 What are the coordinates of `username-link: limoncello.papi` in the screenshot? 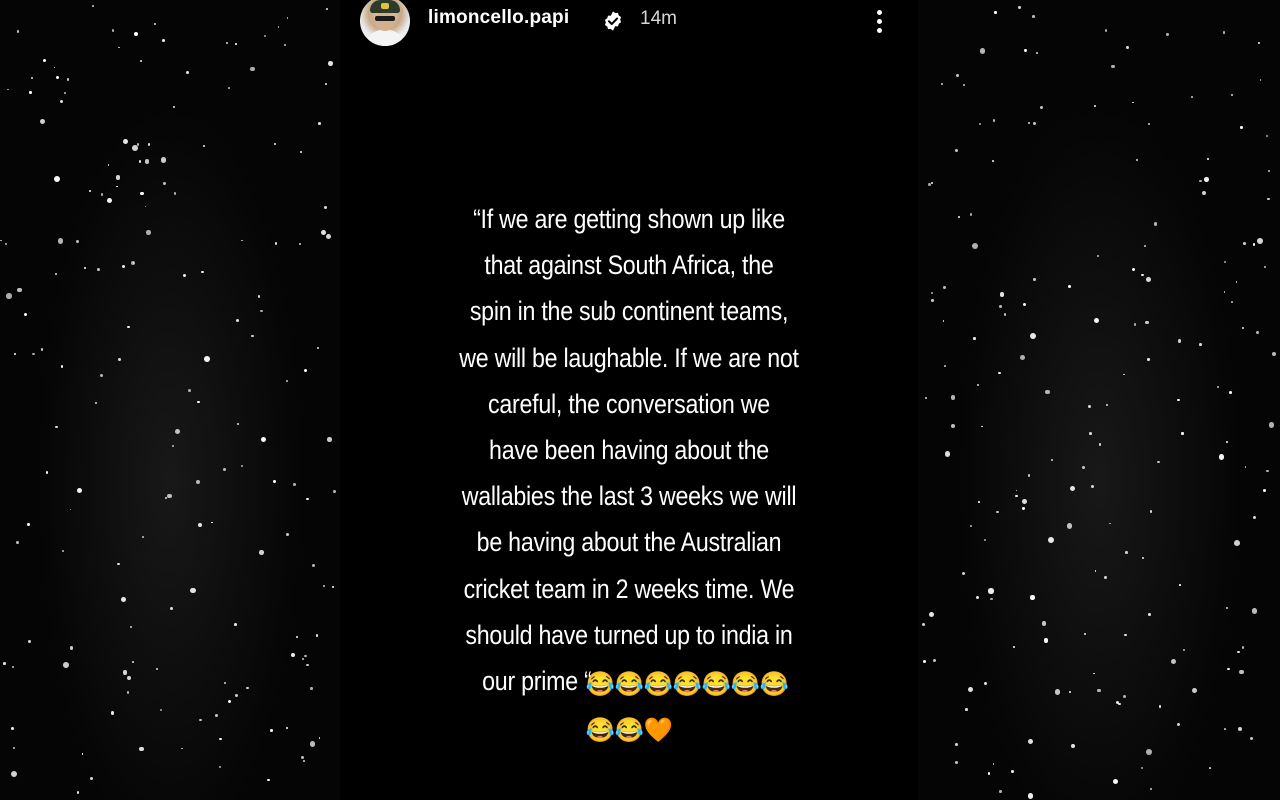 It's located at (498, 18).